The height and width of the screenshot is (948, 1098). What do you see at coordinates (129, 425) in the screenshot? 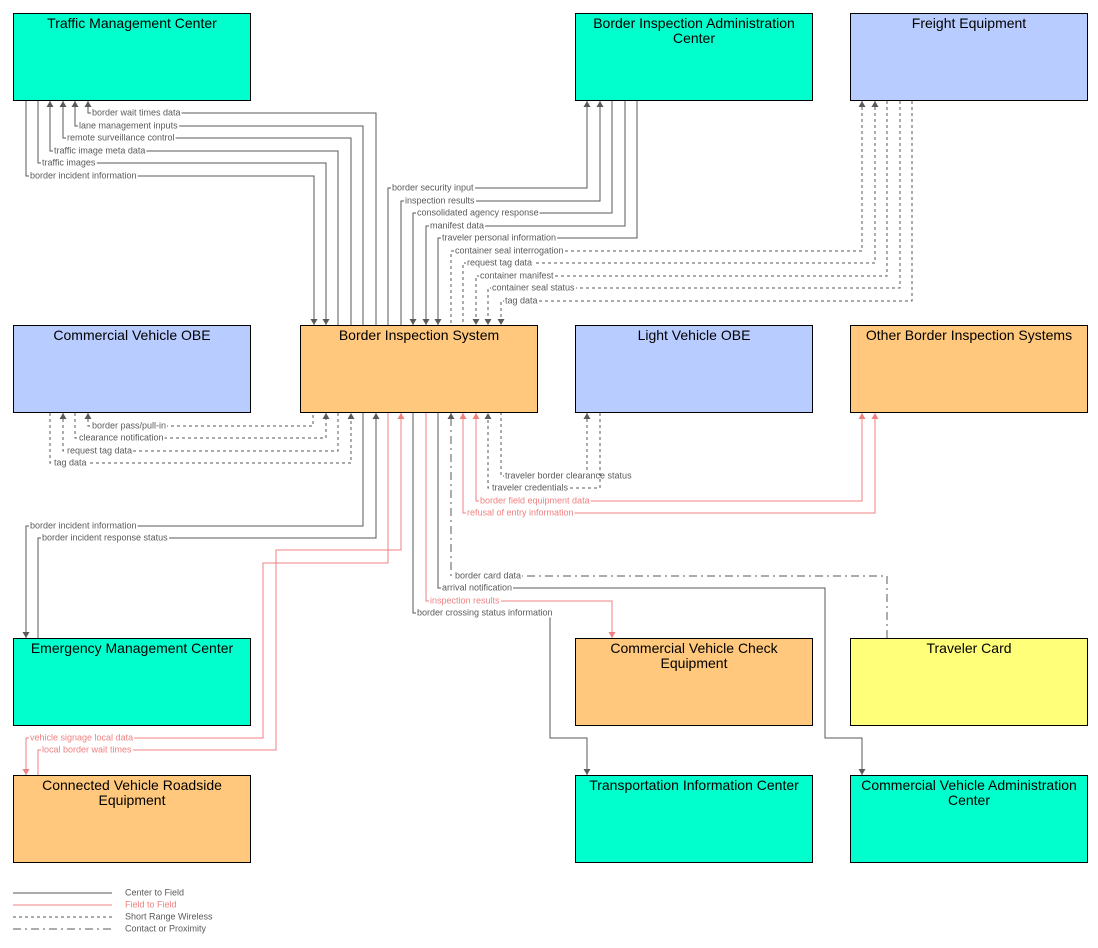
I see `flow-label: border pass/pull-in` at bounding box center [129, 425].